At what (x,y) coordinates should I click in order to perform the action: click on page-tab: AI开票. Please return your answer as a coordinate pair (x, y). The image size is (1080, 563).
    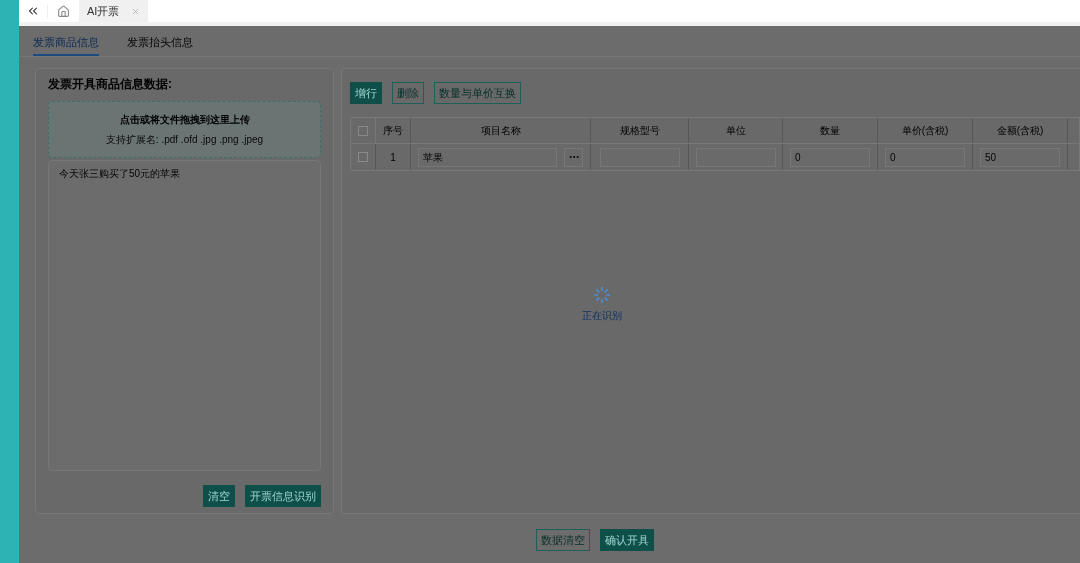
    Looking at the image, I should click on (114, 11).